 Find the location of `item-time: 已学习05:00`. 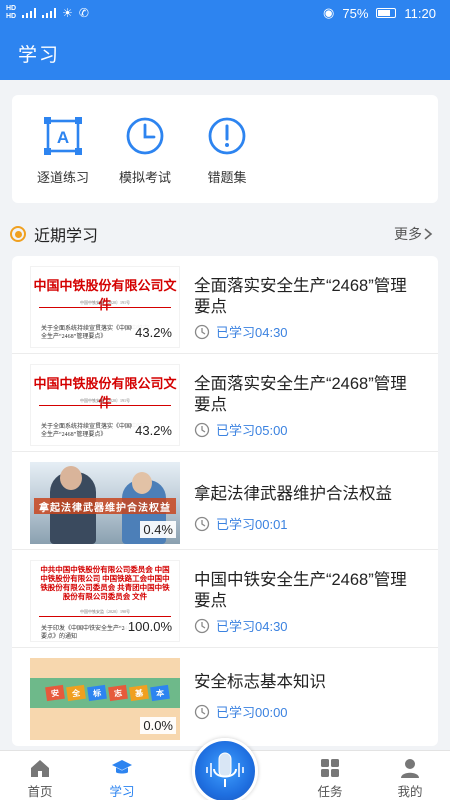

item-time: 已学习05:00 is located at coordinates (241, 429).